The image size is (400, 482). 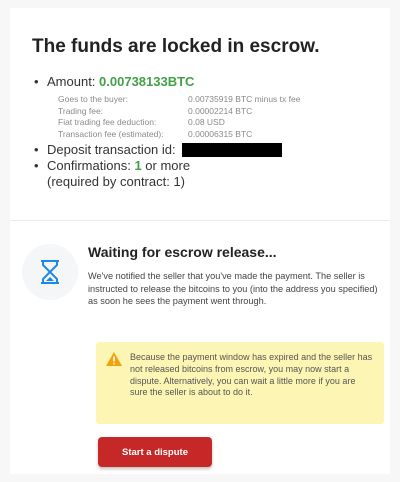 I want to click on confirmations-value: 1, so click(x=138, y=165).